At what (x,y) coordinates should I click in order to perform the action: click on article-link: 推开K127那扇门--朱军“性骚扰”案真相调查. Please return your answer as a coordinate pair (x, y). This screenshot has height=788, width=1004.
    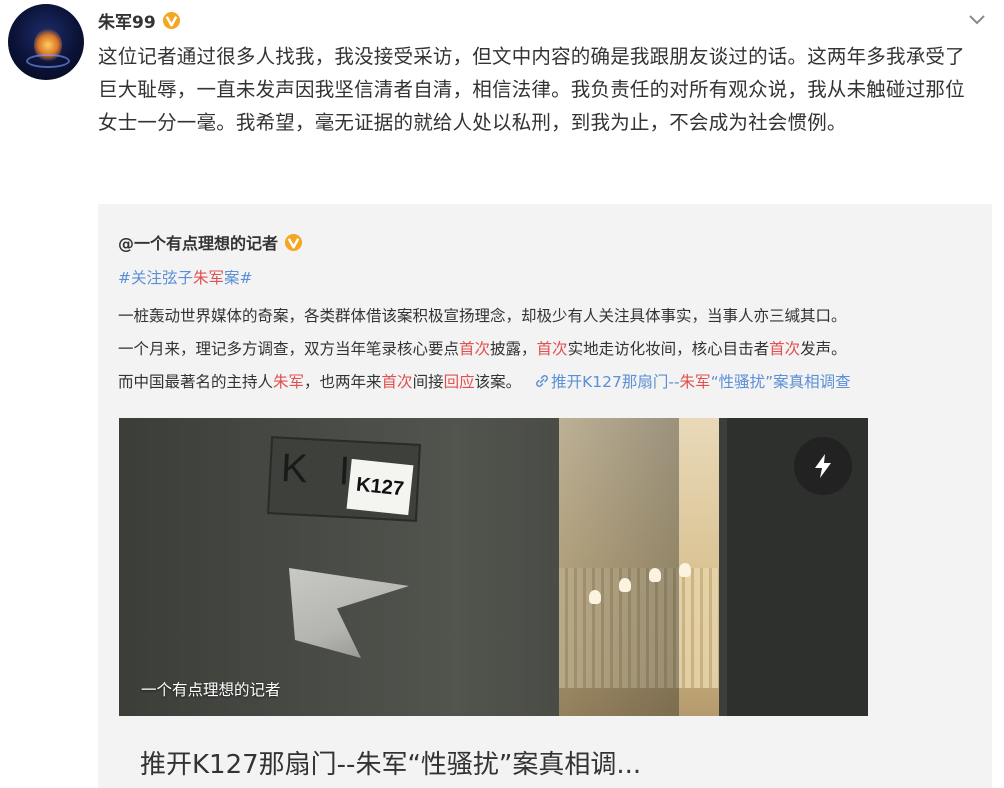
    Looking at the image, I should click on (693, 382).